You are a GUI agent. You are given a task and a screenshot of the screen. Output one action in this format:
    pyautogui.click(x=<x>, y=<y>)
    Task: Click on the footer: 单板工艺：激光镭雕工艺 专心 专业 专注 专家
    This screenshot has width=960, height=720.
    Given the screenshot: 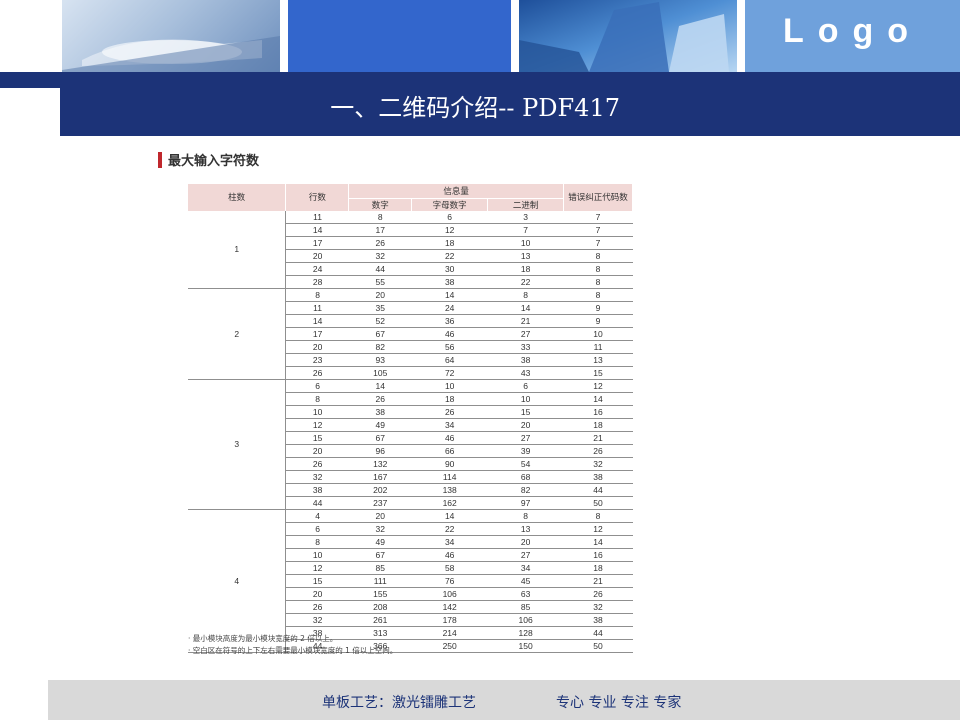 What is the action you would take?
    pyautogui.click(x=504, y=700)
    